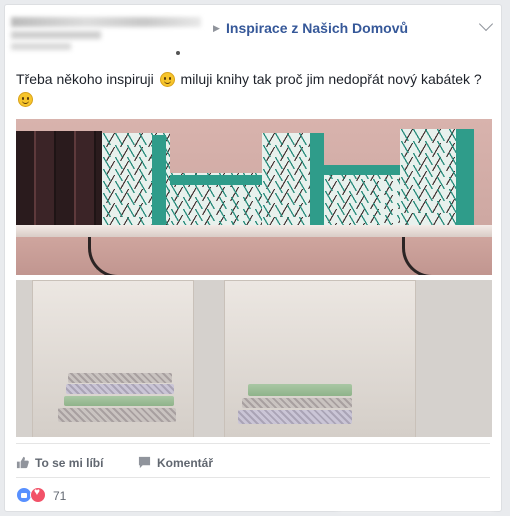 This screenshot has width=510, height=516. Describe the element at coordinates (41, 46) in the screenshot. I see `timestamp-blurred` at that location.